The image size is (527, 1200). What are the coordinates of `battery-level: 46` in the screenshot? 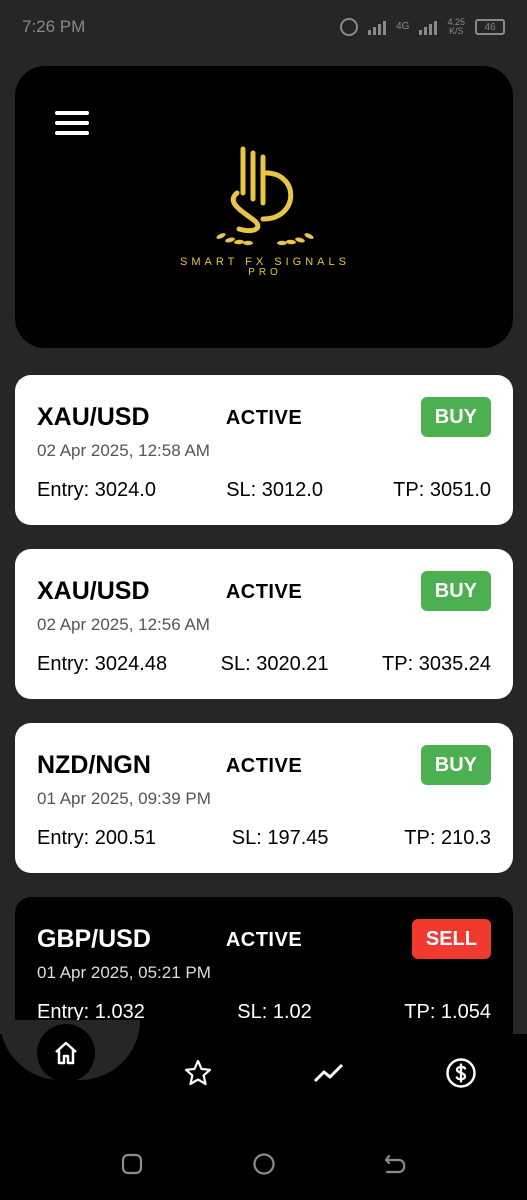 It's located at (490, 27).